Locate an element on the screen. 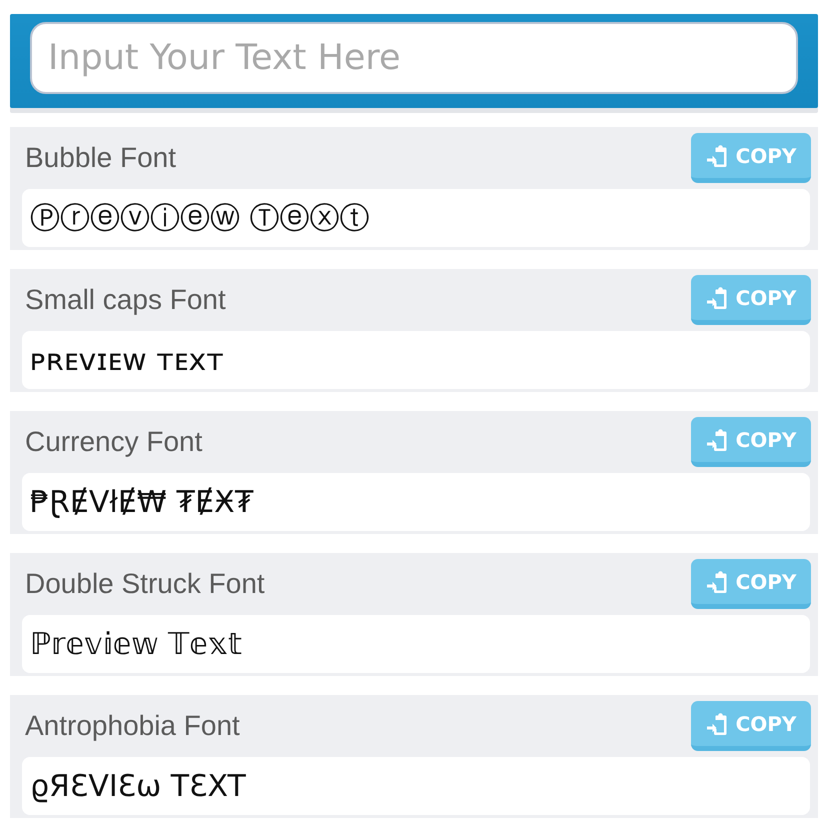 This screenshot has width=828, height=828. font-name: Double Struck Font is located at coordinates (145, 584).